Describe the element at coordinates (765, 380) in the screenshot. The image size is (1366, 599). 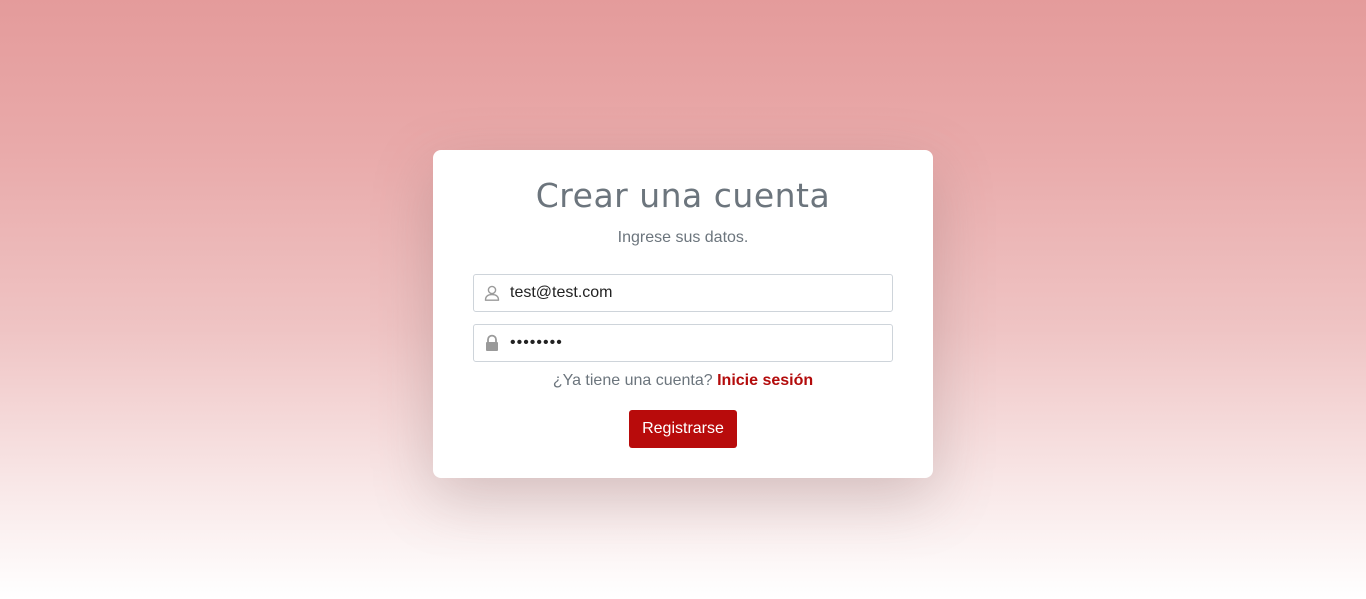
I see `login-link: Inicie sesión` at that location.